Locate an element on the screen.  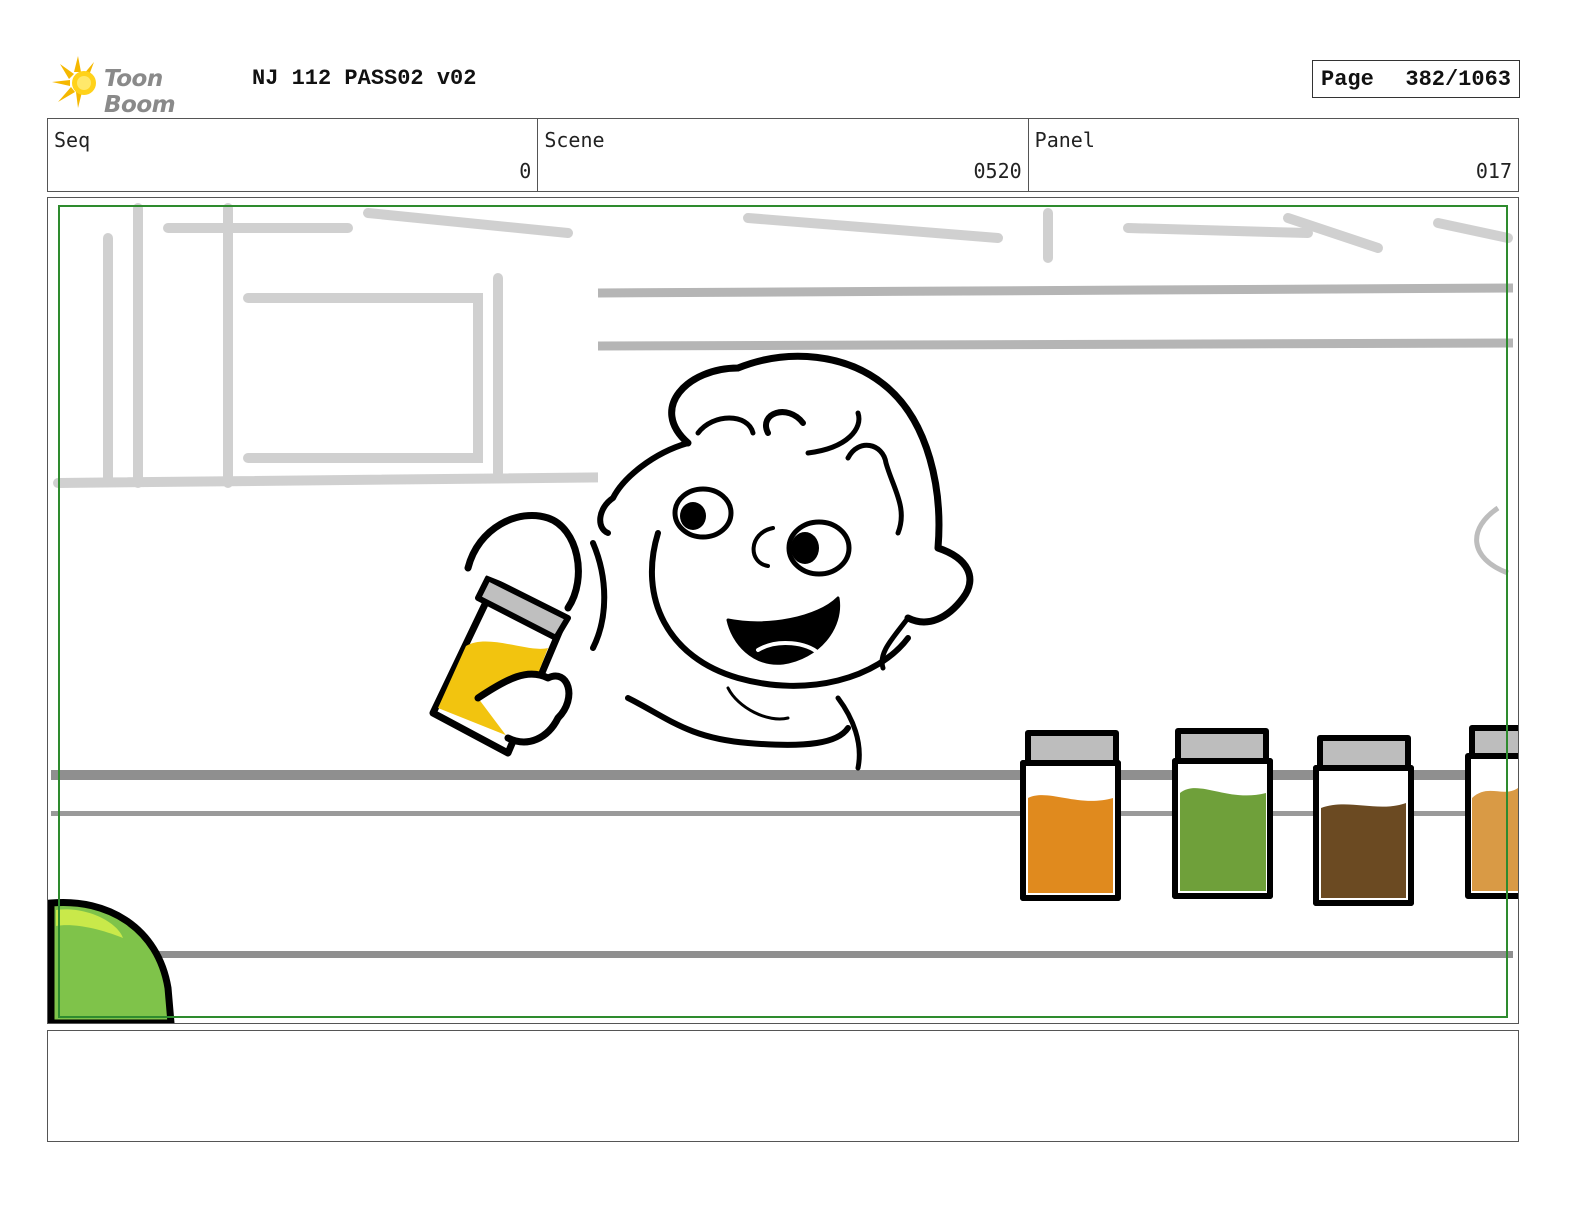
cabinet-top-line is located at coordinates (1055, 290).